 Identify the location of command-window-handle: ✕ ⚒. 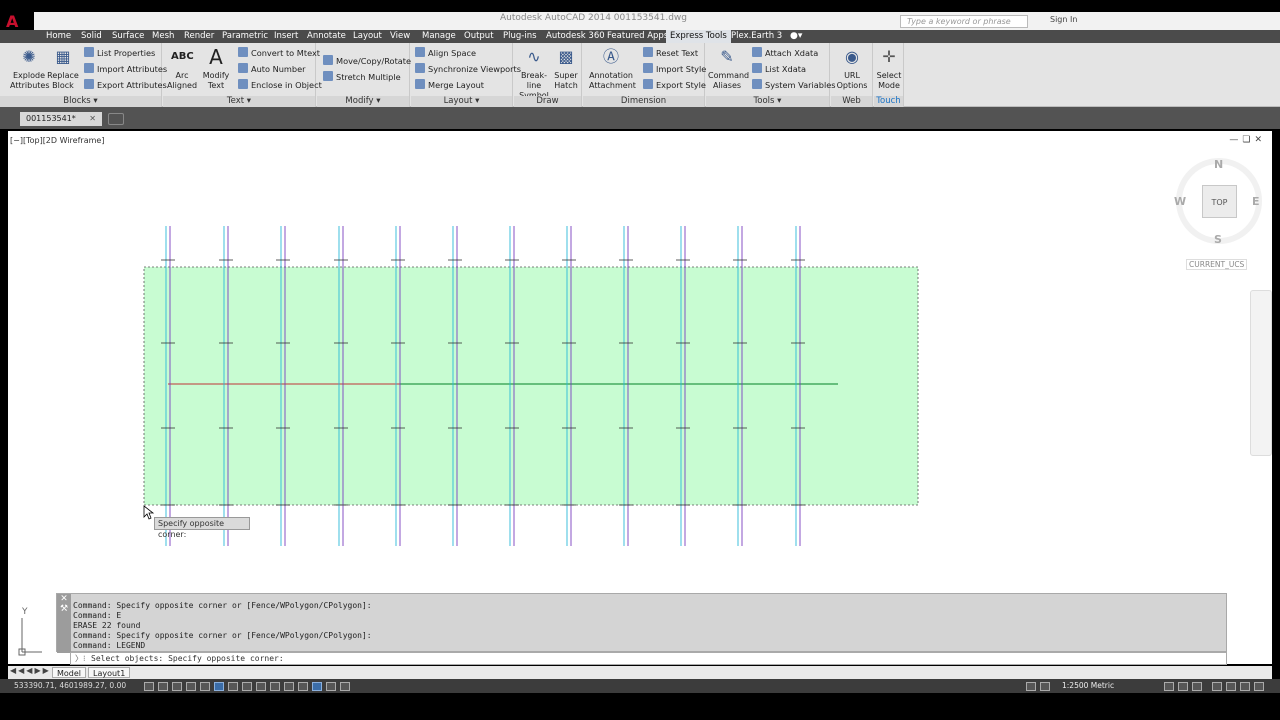
(64, 623).